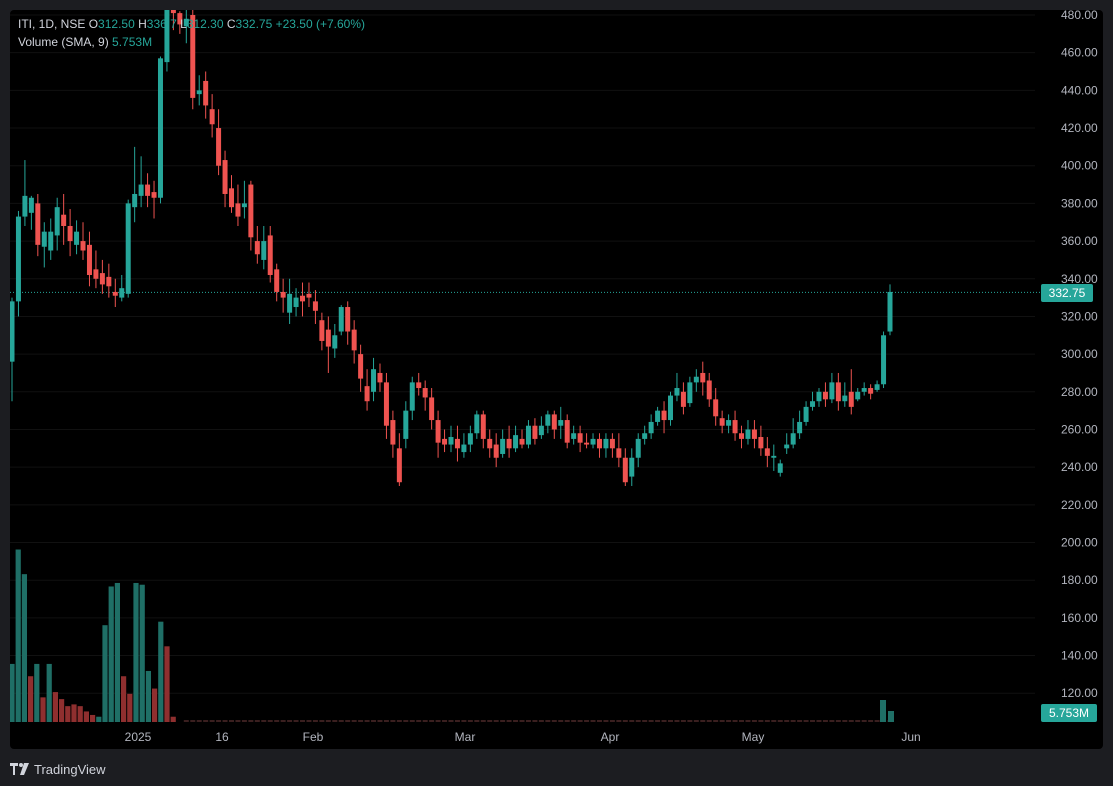 This screenshot has width=1113, height=786. I want to click on x-tick-label: 16, so click(222, 737).